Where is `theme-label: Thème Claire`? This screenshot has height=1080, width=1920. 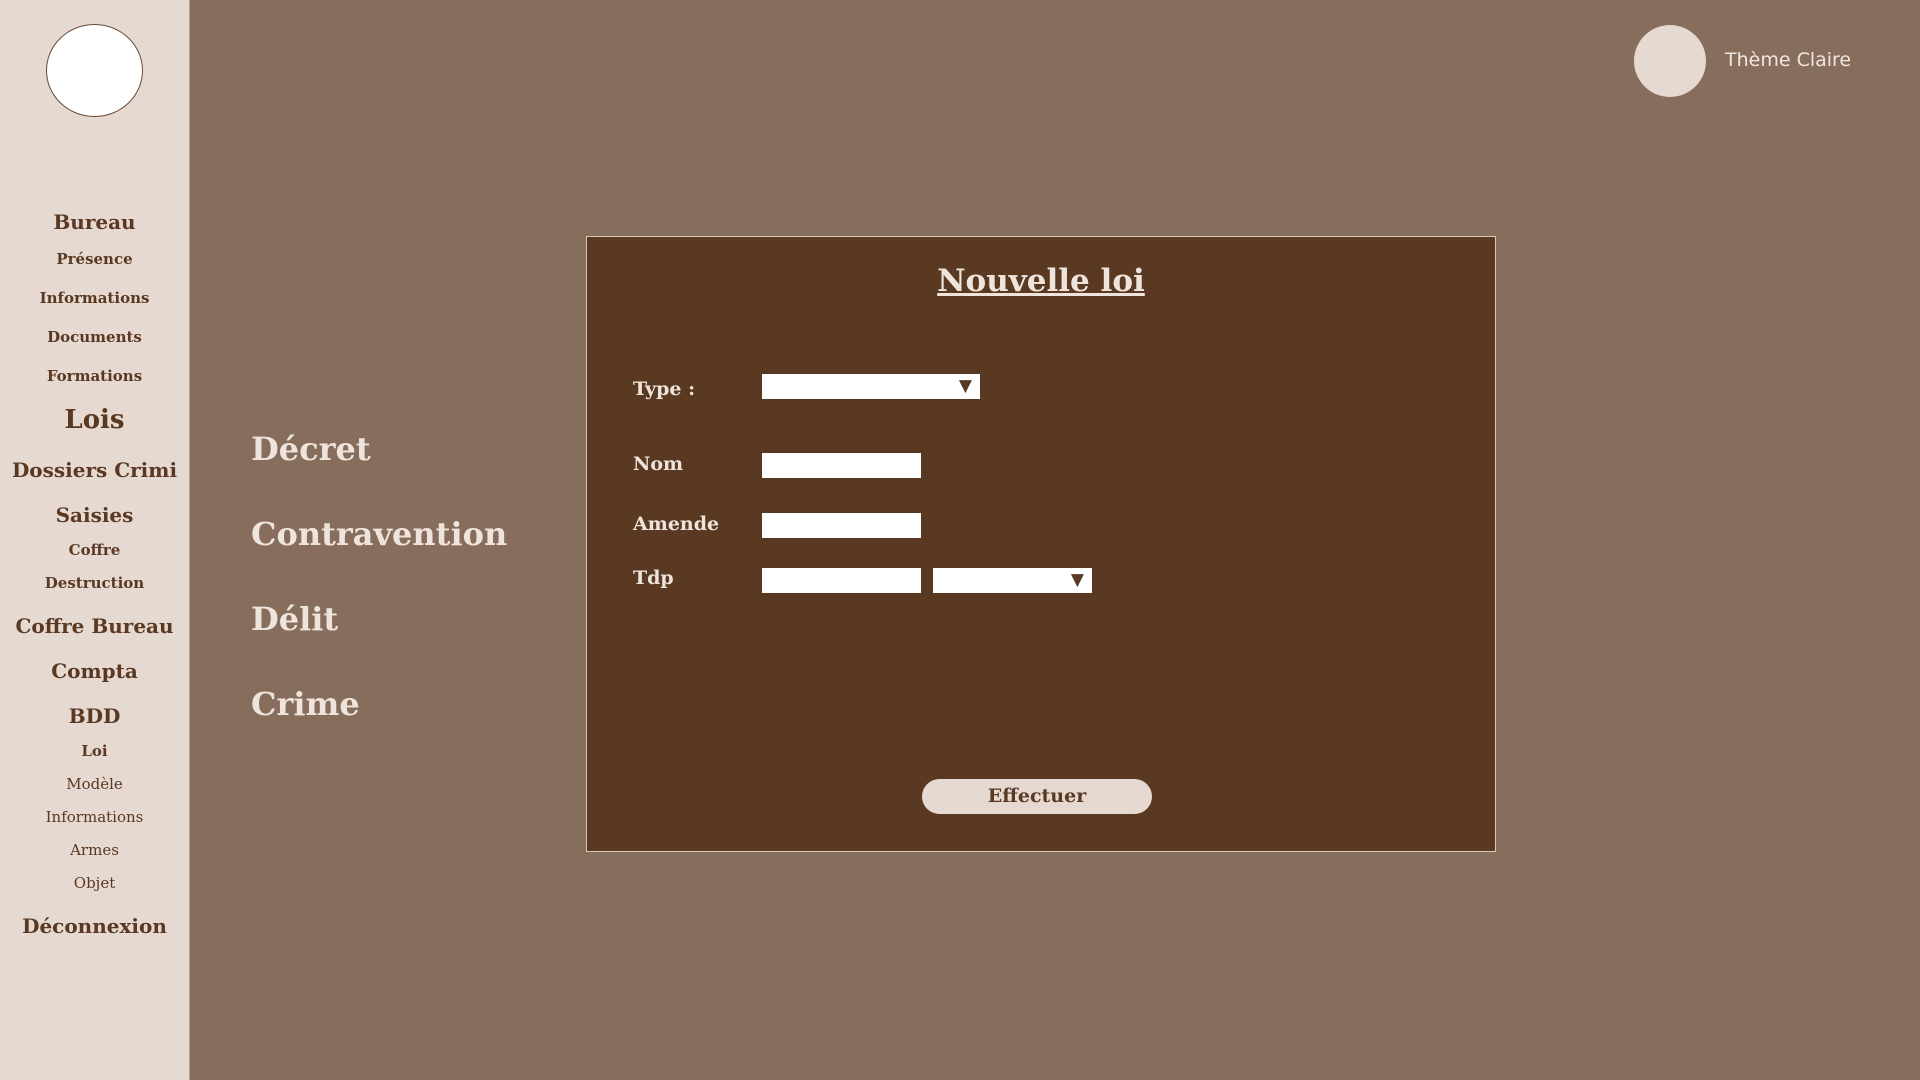 theme-label: Thème Claire is located at coordinates (1788, 60).